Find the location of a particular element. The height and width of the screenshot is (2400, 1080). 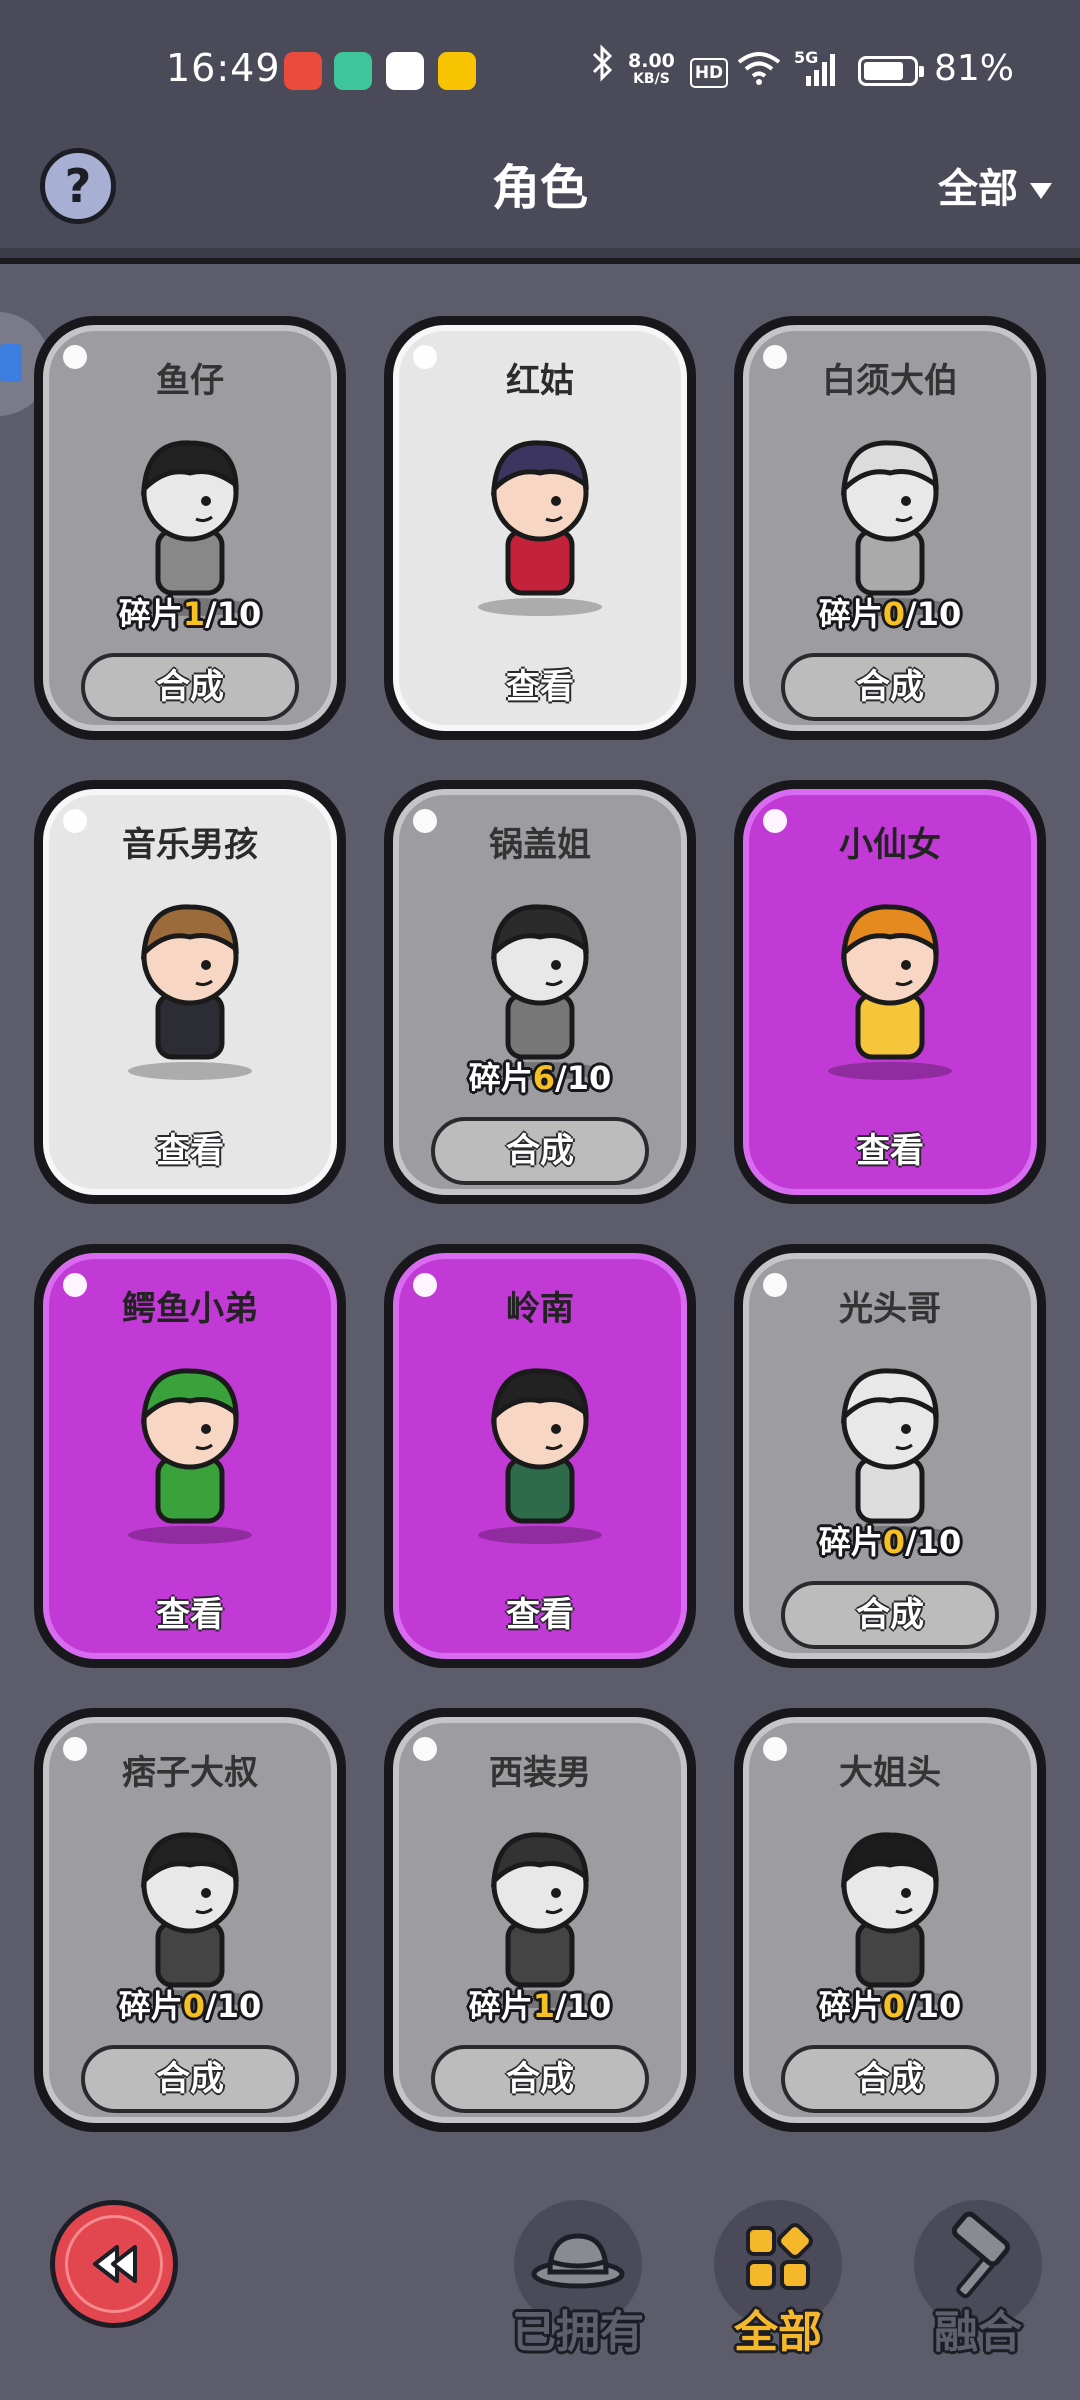

character-card: 大姐头碎片0/10 合成 is located at coordinates (890, 1920).